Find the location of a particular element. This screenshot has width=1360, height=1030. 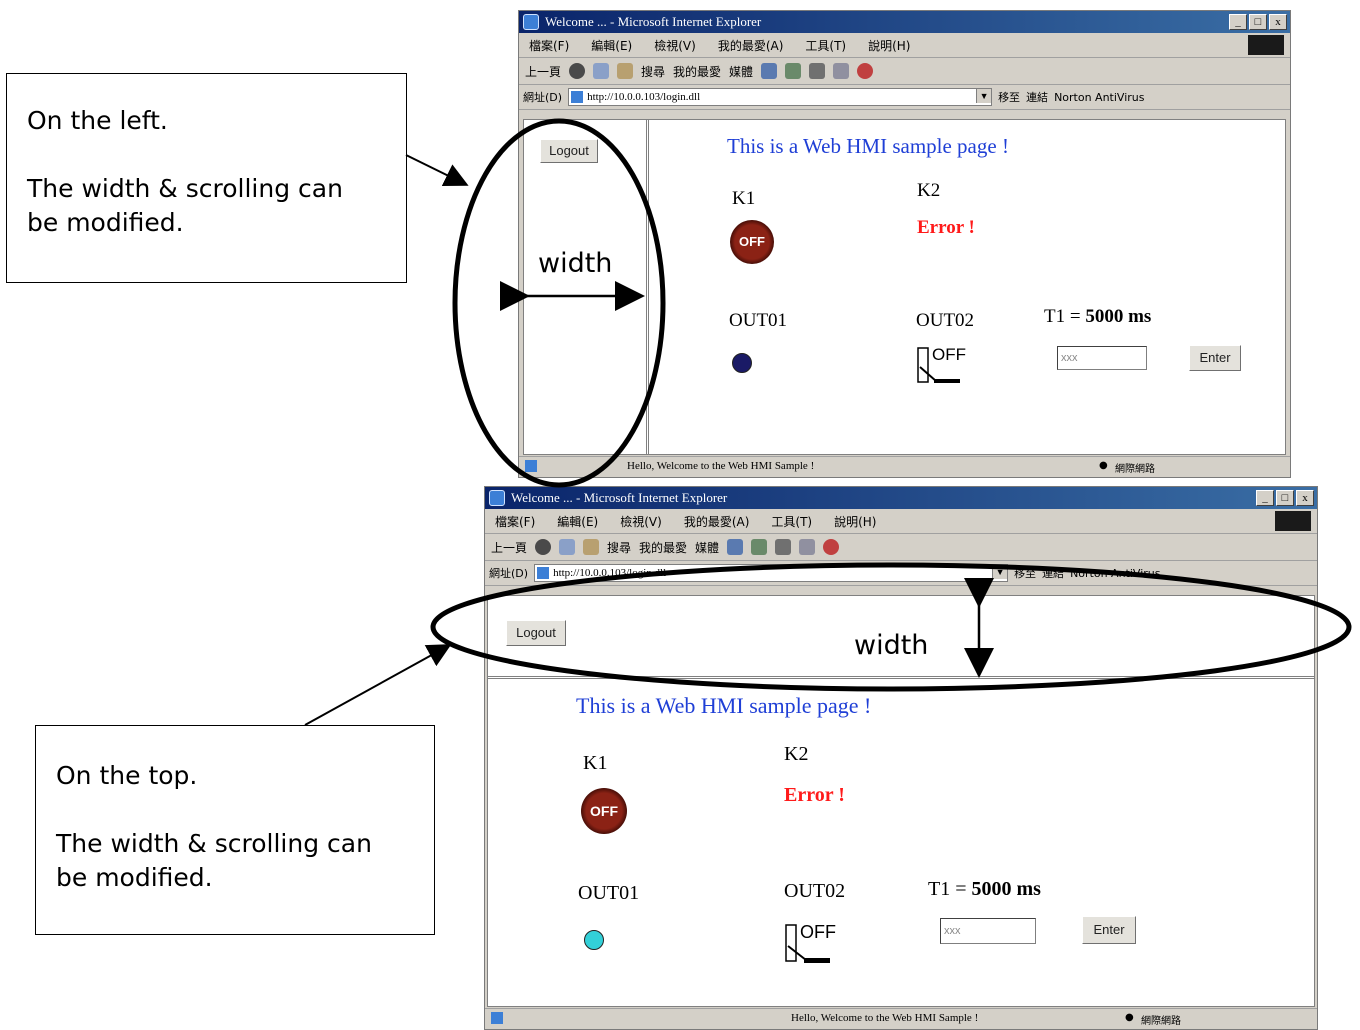

left-width-label: width is located at coordinates (575, 263).